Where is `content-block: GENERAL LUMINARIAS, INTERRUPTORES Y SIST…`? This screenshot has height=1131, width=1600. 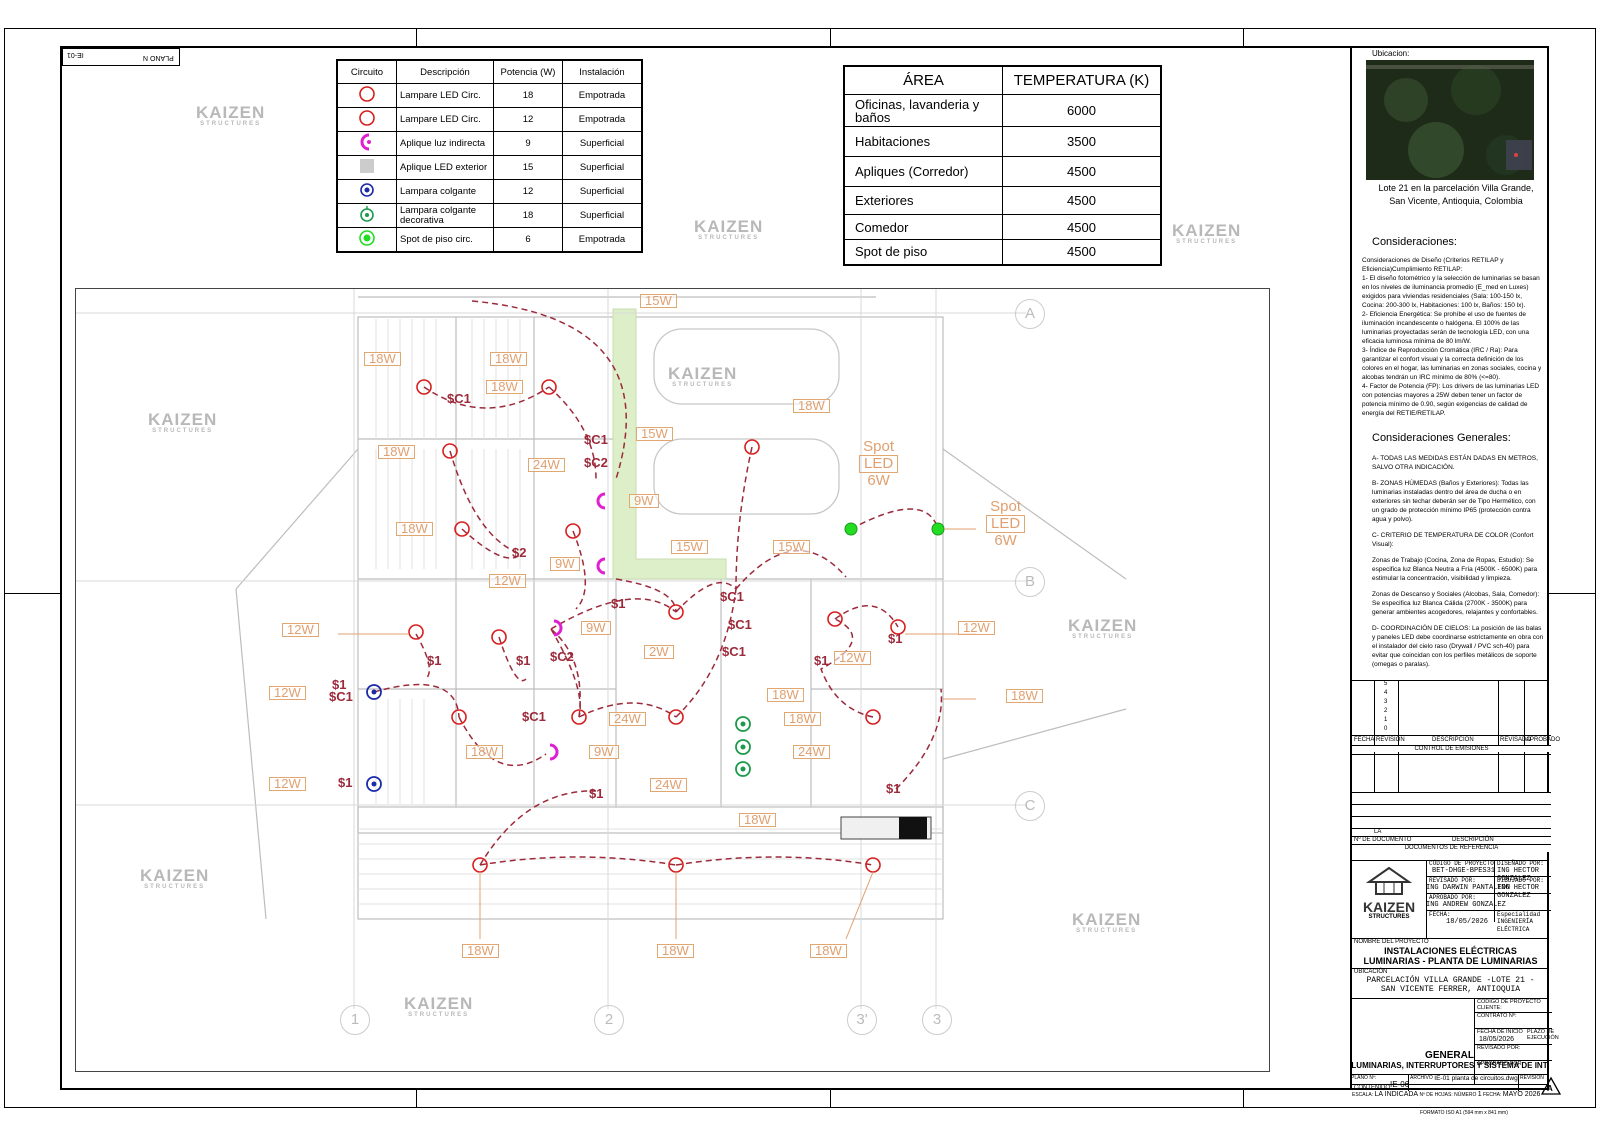 content-block: GENERAL LUMINARIAS, INTERRUPTORES Y SIST… is located at coordinates (1449, 1060).